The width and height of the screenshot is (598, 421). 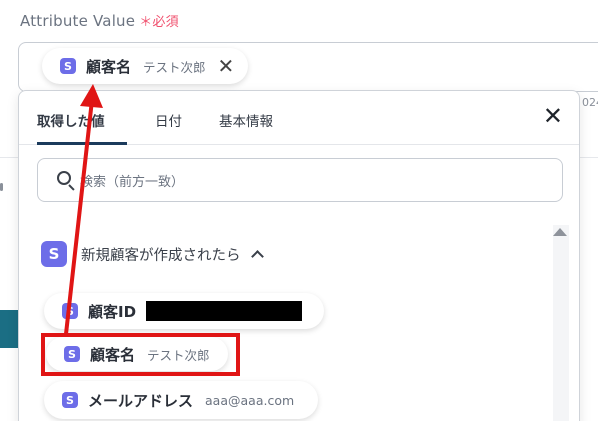 What do you see at coordinates (161, 255) in the screenshot?
I see `group-label: 新規顧客が作成されたら` at bounding box center [161, 255].